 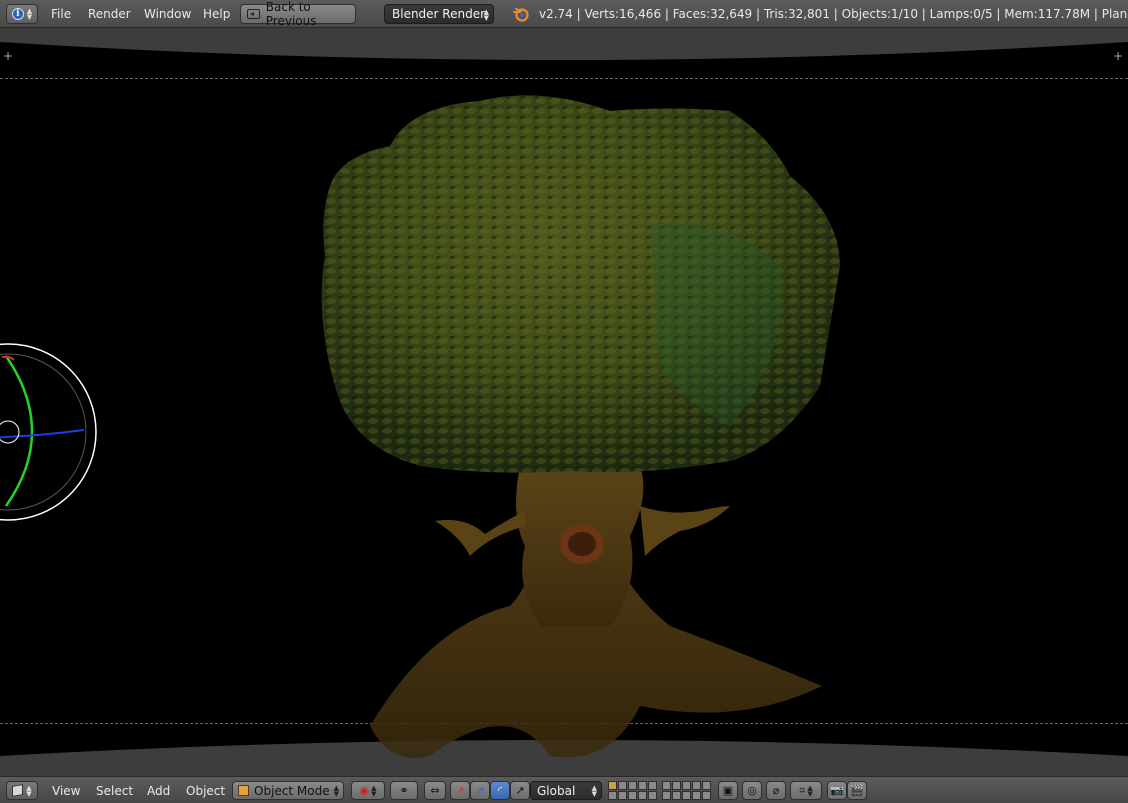 I want to click on back-icon, so click(x=253, y=14).